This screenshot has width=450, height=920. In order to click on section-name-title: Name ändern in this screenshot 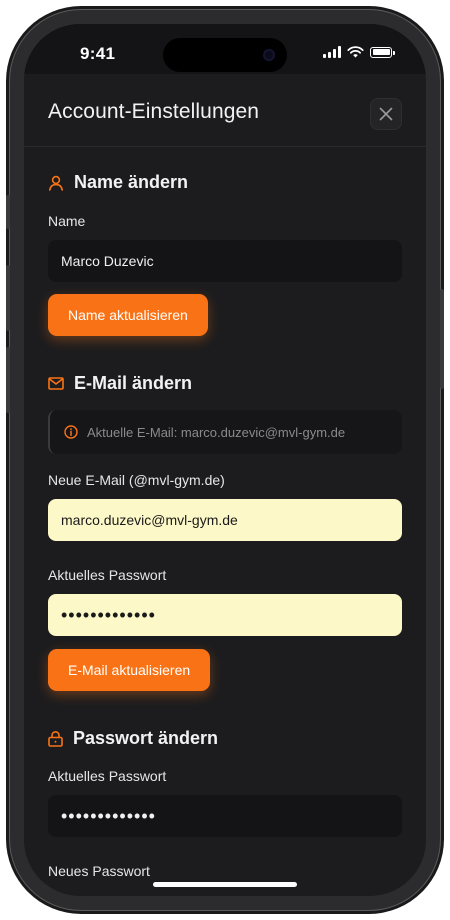, I will do `click(118, 182)`.